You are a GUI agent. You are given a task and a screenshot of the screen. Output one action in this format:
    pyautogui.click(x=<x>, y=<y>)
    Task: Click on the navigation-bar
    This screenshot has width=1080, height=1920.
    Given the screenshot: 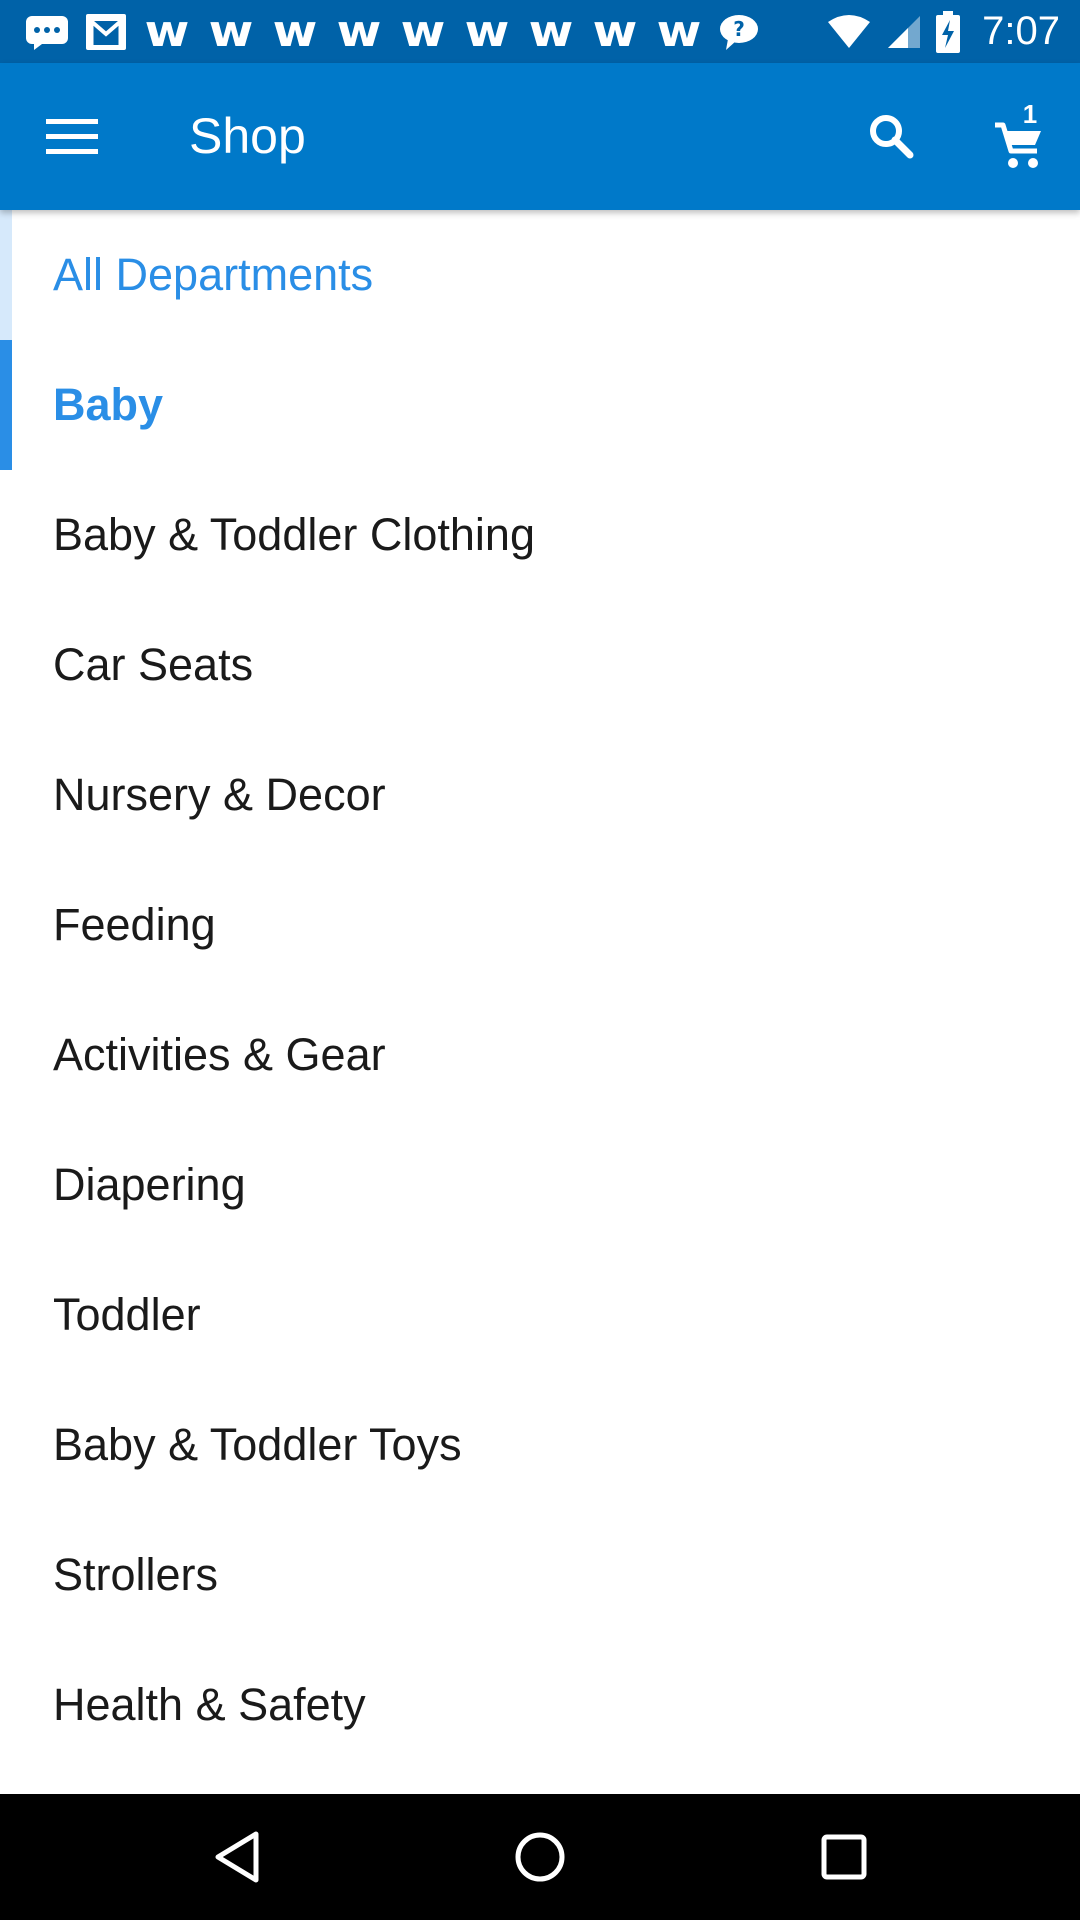 What is the action you would take?
    pyautogui.click(x=540, y=1857)
    